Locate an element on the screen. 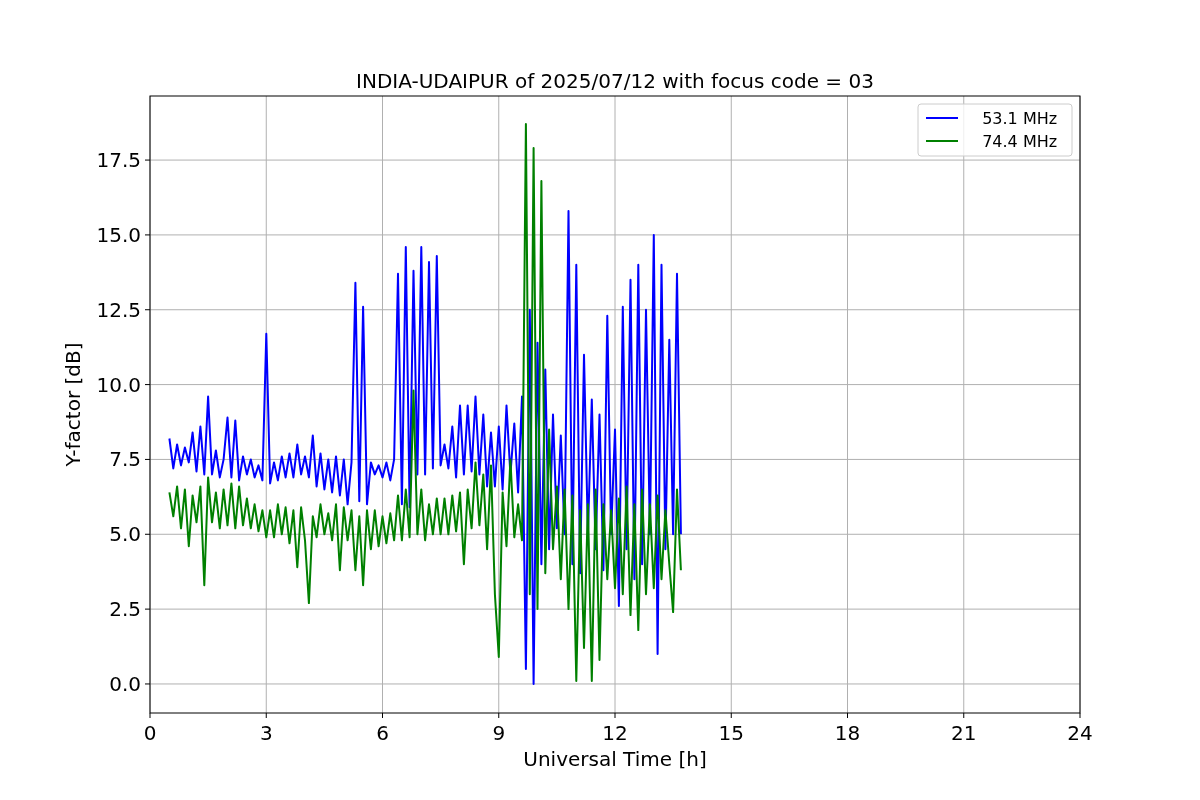  legend-label: 74.4 MHz is located at coordinates (1020, 141).